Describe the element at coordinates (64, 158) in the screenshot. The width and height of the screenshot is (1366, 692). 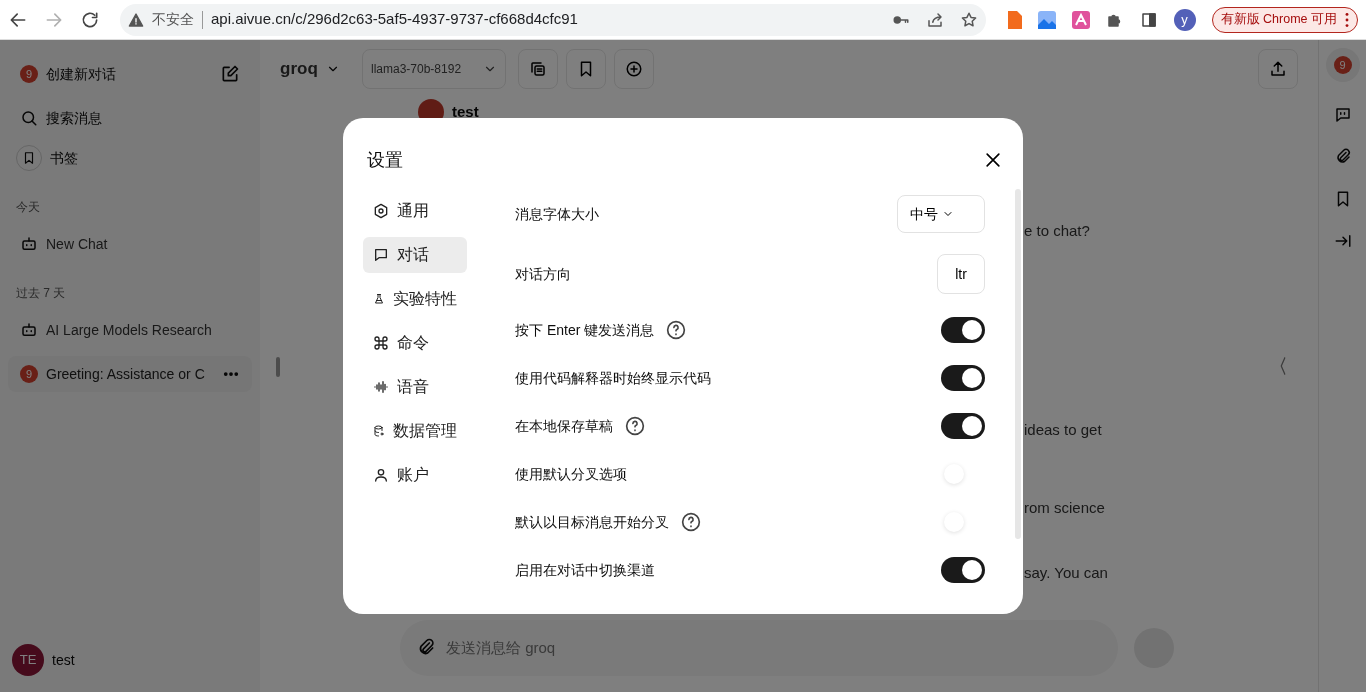
I see `bookmarks-link: 书签` at that location.